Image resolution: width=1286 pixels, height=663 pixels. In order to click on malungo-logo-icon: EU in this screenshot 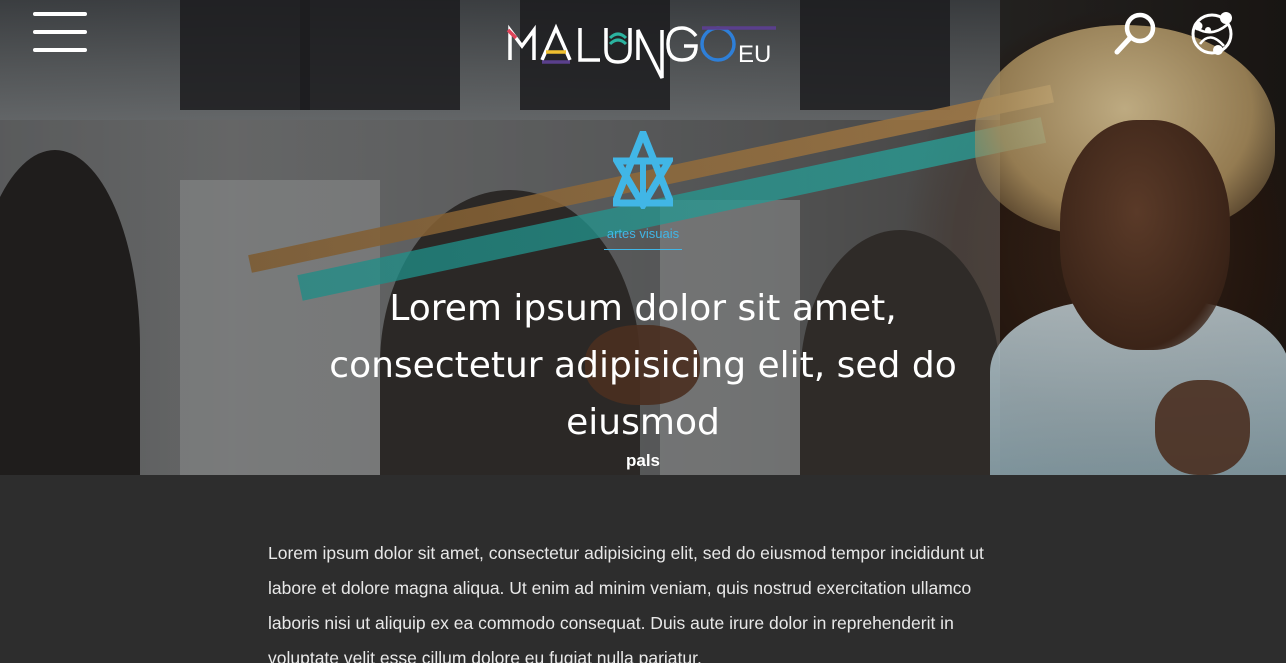, I will do `click(641, 51)`.